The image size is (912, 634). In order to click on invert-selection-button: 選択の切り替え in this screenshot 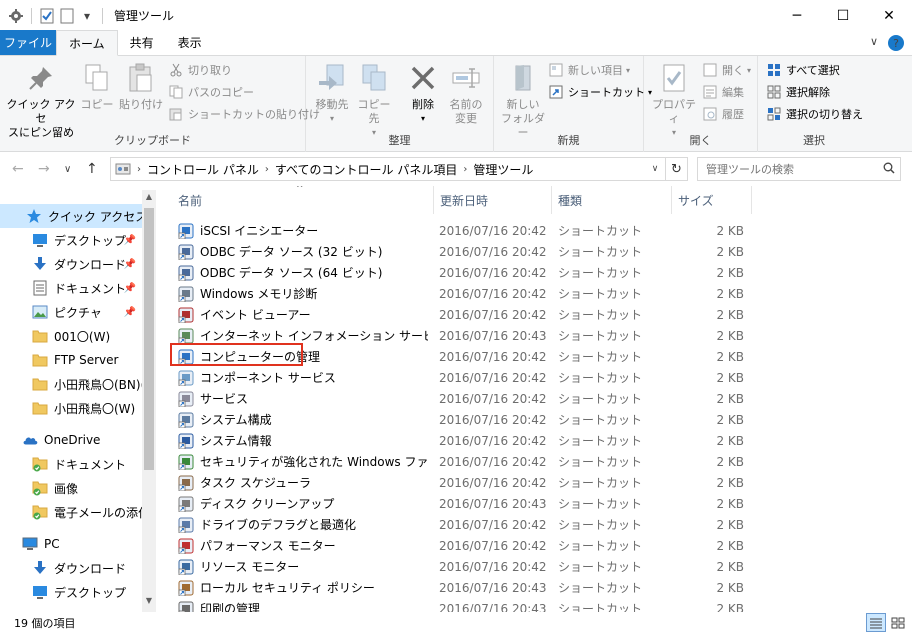, I will do `click(814, 114)`.